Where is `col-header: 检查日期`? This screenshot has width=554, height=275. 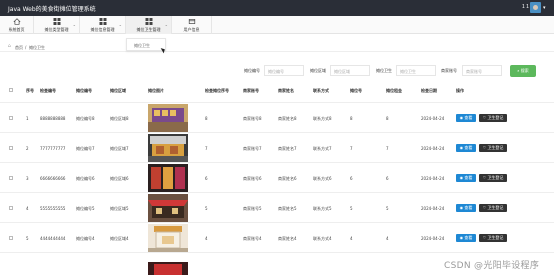 col-header: 检查日期 is located at coordinates (429, 90).